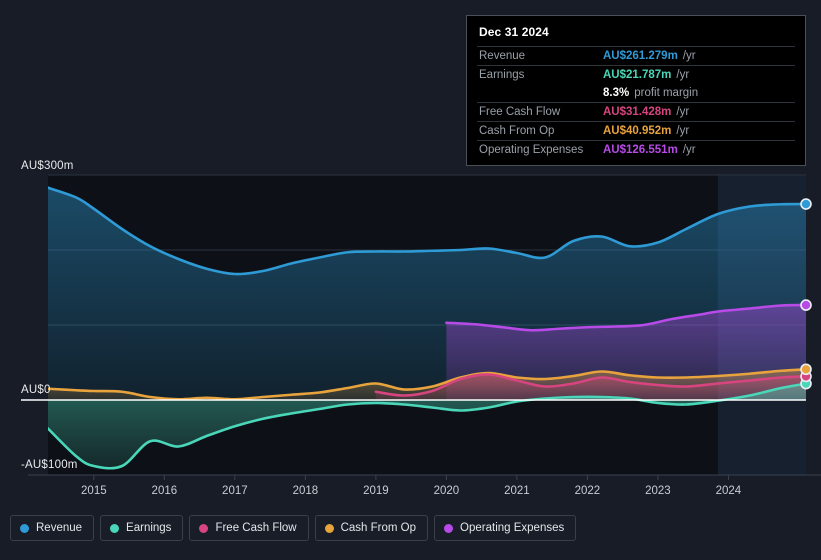 This screenshot has height=560, width=821. Describe the element at coordinates (305, 491) in the screenshot. I see `x-axis-label: 2018` at that location.